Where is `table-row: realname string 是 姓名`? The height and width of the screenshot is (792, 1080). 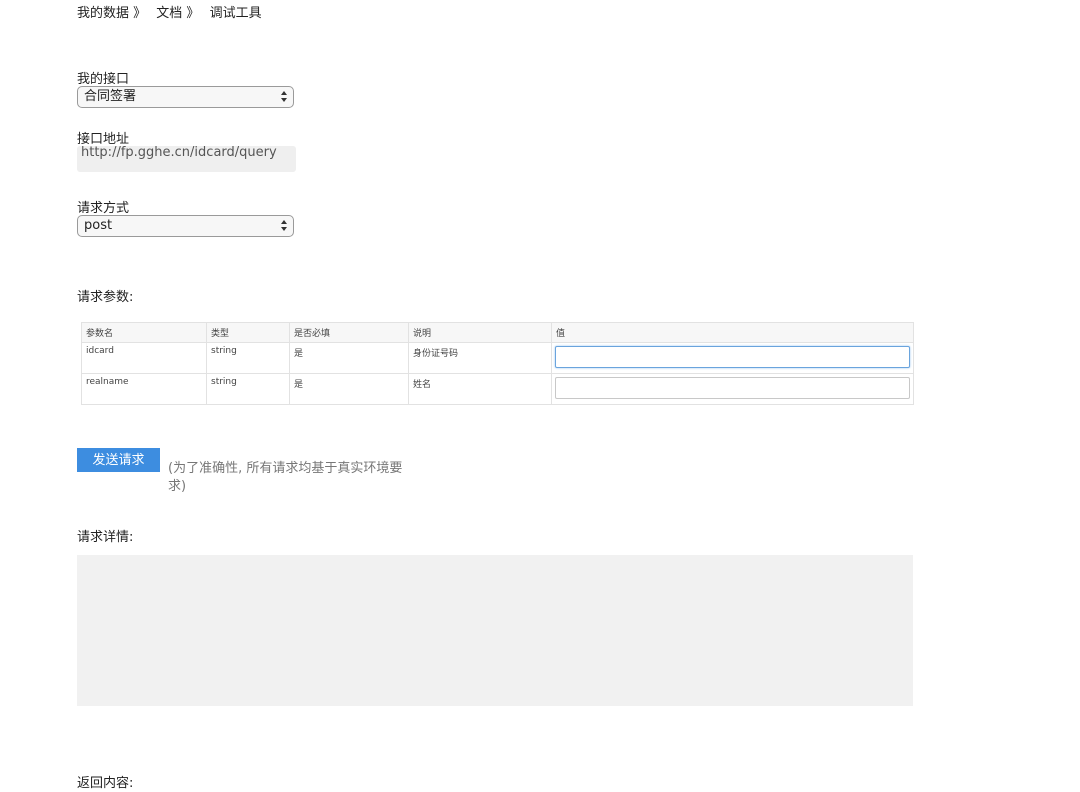
table-row: realname string 是 姓名 is located at coordinates (497, 389).